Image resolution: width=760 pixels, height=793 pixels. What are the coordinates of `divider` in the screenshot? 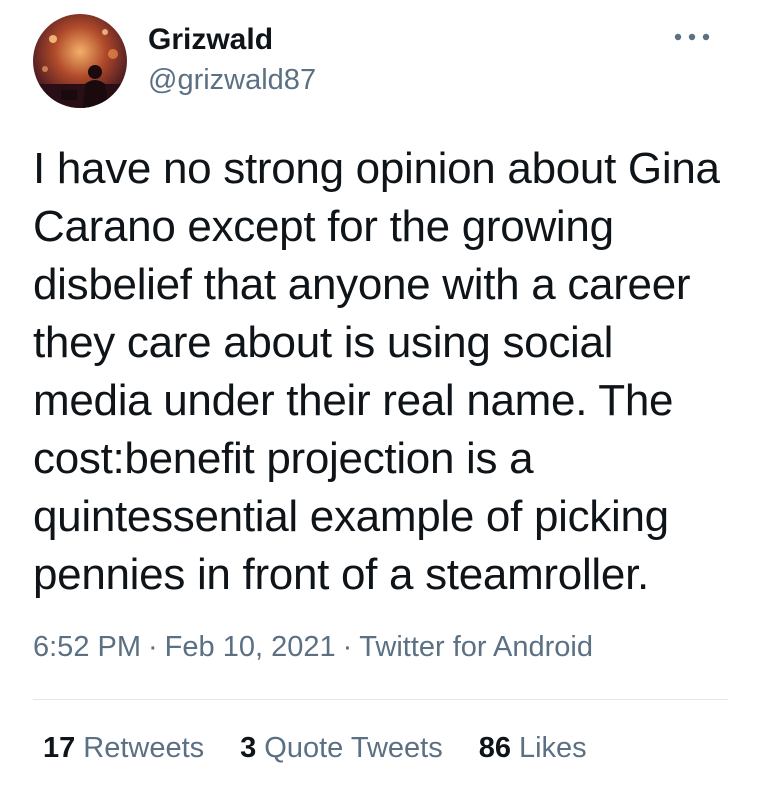 It's located at (380, 699).